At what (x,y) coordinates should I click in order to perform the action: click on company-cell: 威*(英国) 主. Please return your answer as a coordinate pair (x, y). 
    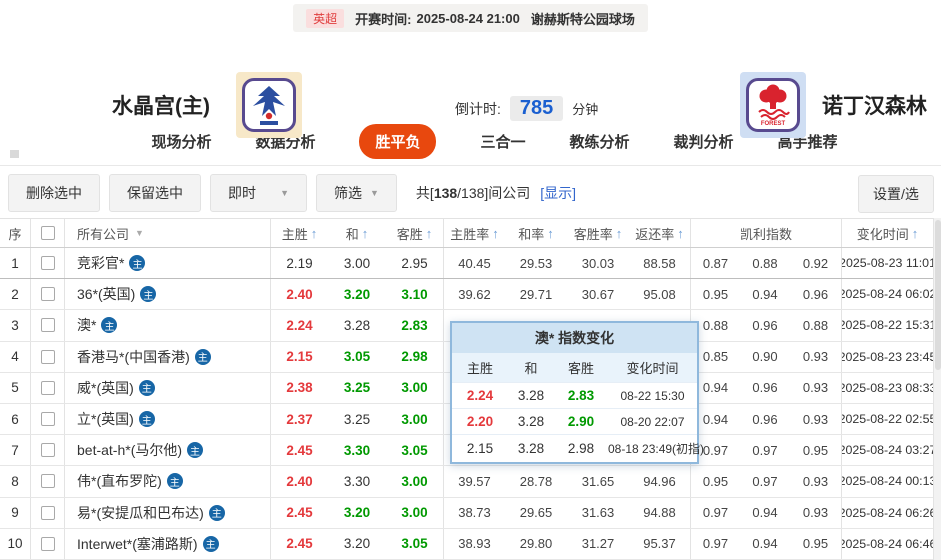
    Looking at the image, I should click on (167, 387).